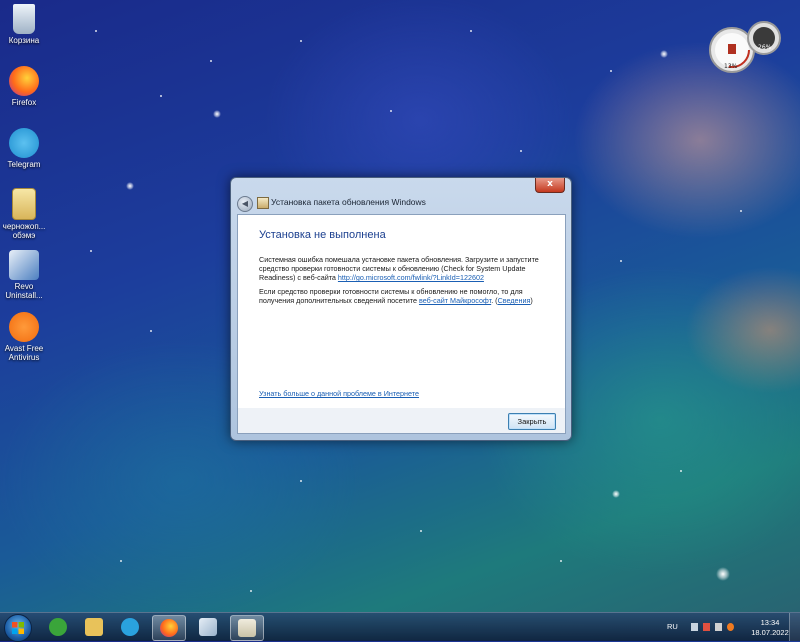  I want to click on taskbar-app-update-installer, so click(247, 628).